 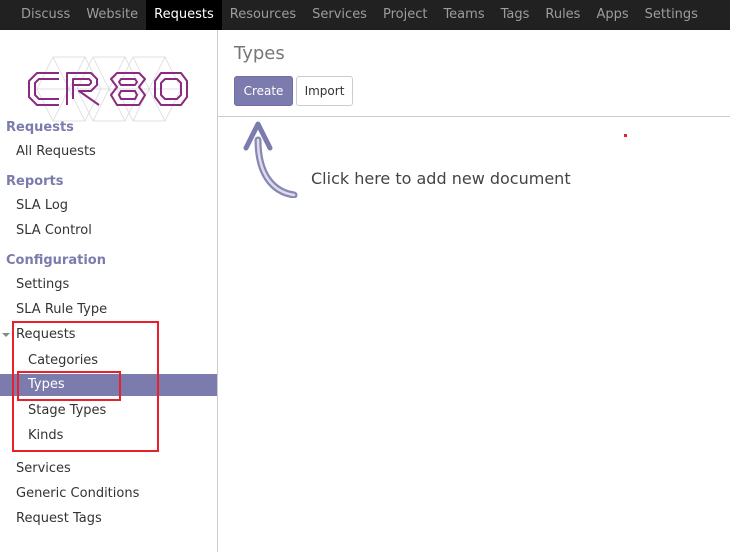 What do you see at coordinates (339, 15) in the screenshot?
I see `nav-services: Services` at bounding box center [339, 15].